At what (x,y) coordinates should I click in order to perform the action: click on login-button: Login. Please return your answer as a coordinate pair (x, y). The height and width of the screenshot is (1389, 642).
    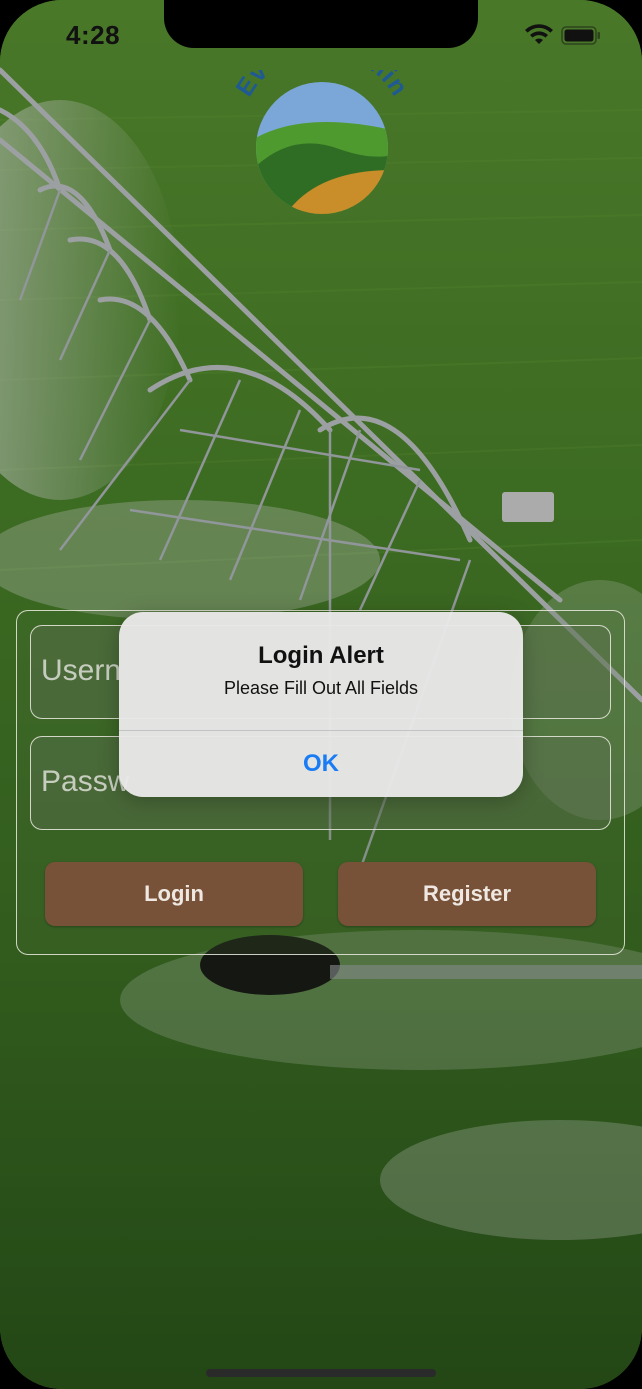
    Looking at the image, I should click on (174, 894).